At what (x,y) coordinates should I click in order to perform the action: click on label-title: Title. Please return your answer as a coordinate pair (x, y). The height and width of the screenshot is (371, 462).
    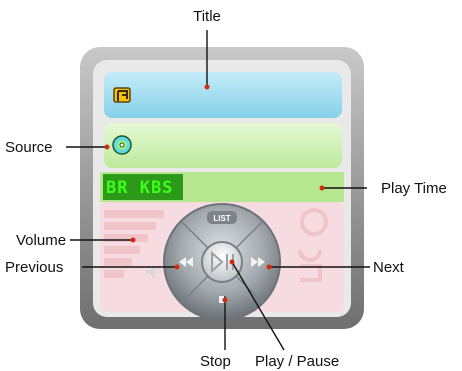
    Looking at the image, I should click on (207, 16).